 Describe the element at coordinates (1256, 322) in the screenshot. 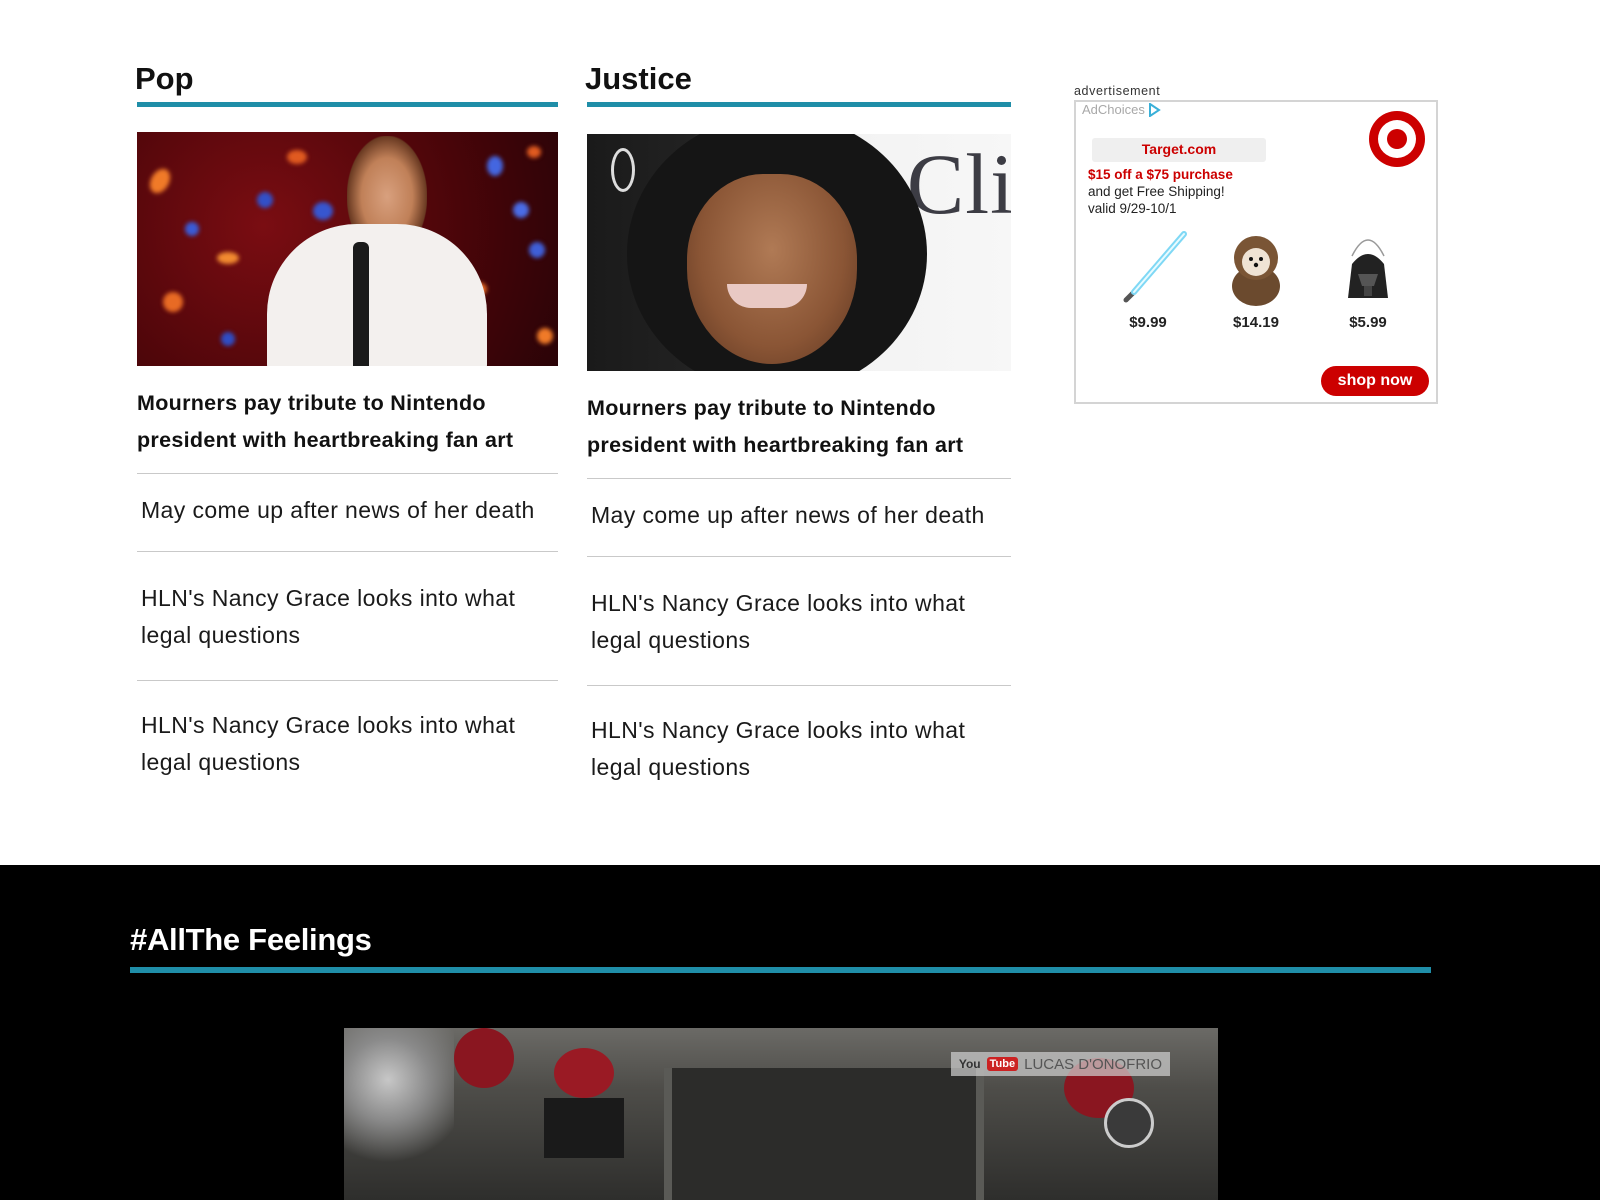

I see `product-price: $14.19` at that location.